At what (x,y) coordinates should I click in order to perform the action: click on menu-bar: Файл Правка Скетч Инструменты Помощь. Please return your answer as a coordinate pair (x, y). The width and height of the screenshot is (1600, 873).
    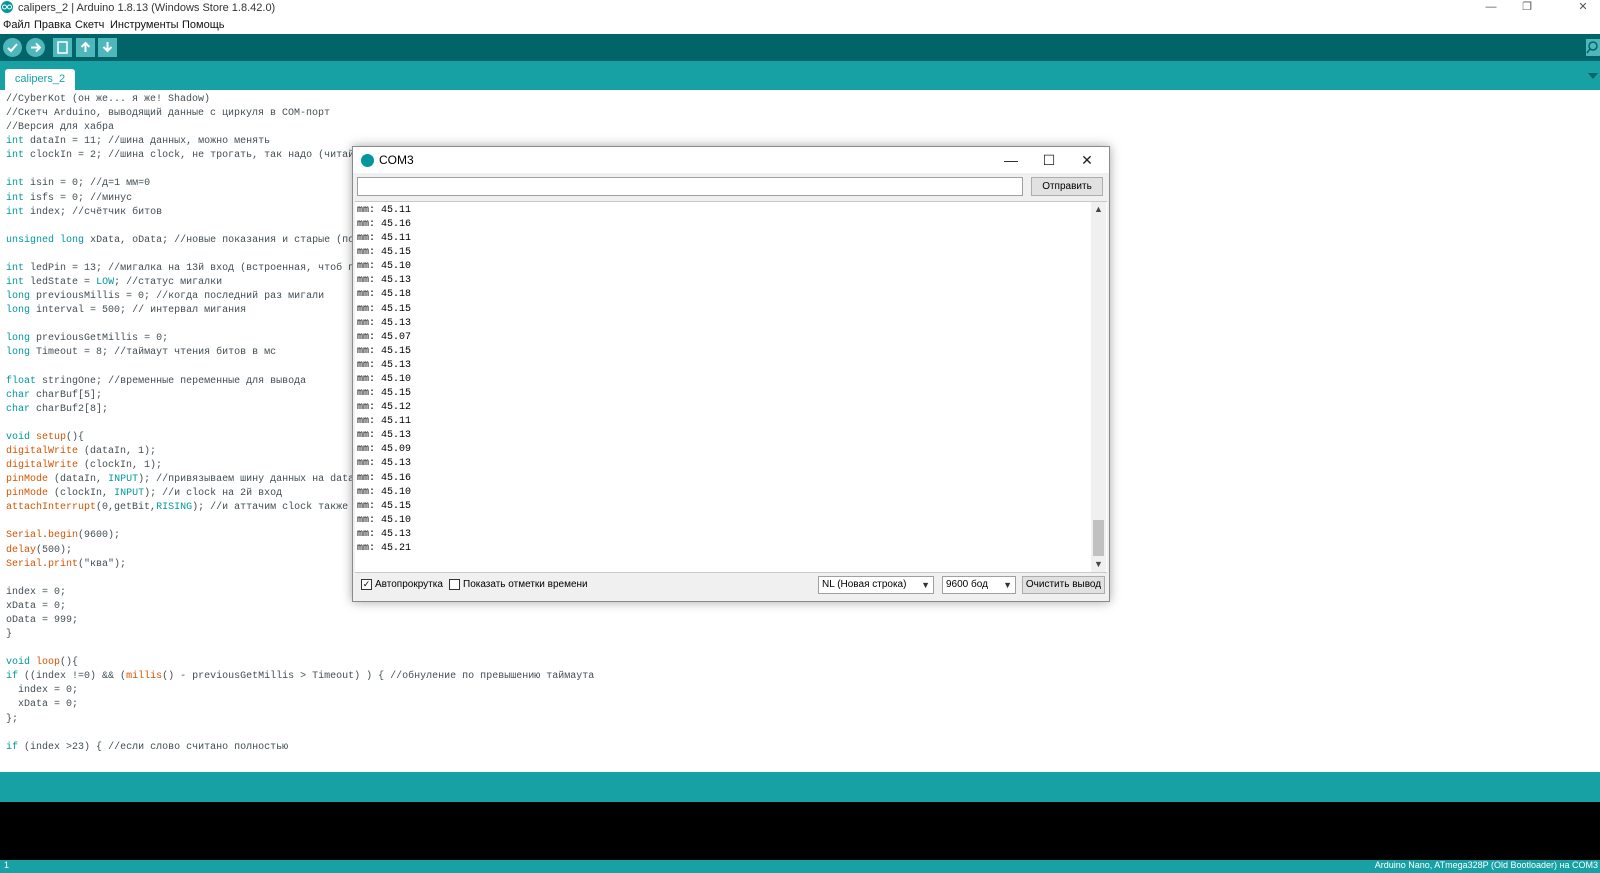
    Looking at the image, I should click on (800, 25).